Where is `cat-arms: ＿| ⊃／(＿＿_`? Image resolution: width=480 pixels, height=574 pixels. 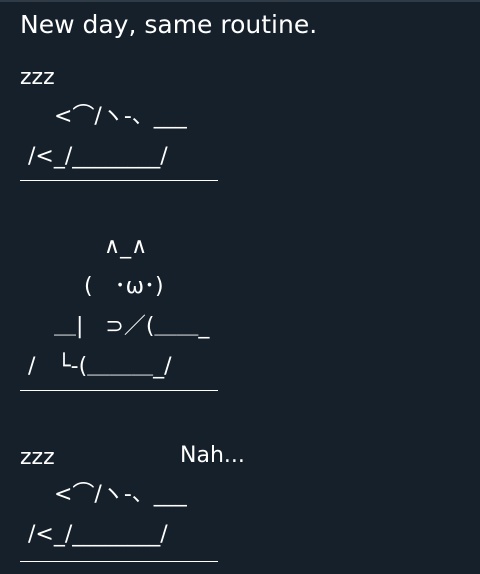 cat-arms: ＿| ⊃／(＿＿_ is located at coordinates (132, 326).